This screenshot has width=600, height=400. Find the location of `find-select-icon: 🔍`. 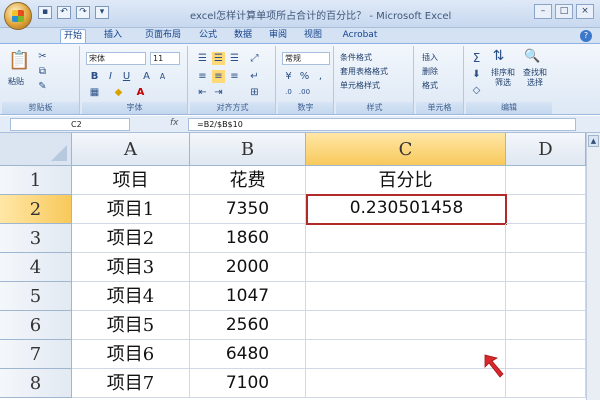

find-select-icon: 🔍 is located at coordinates (532, 56).